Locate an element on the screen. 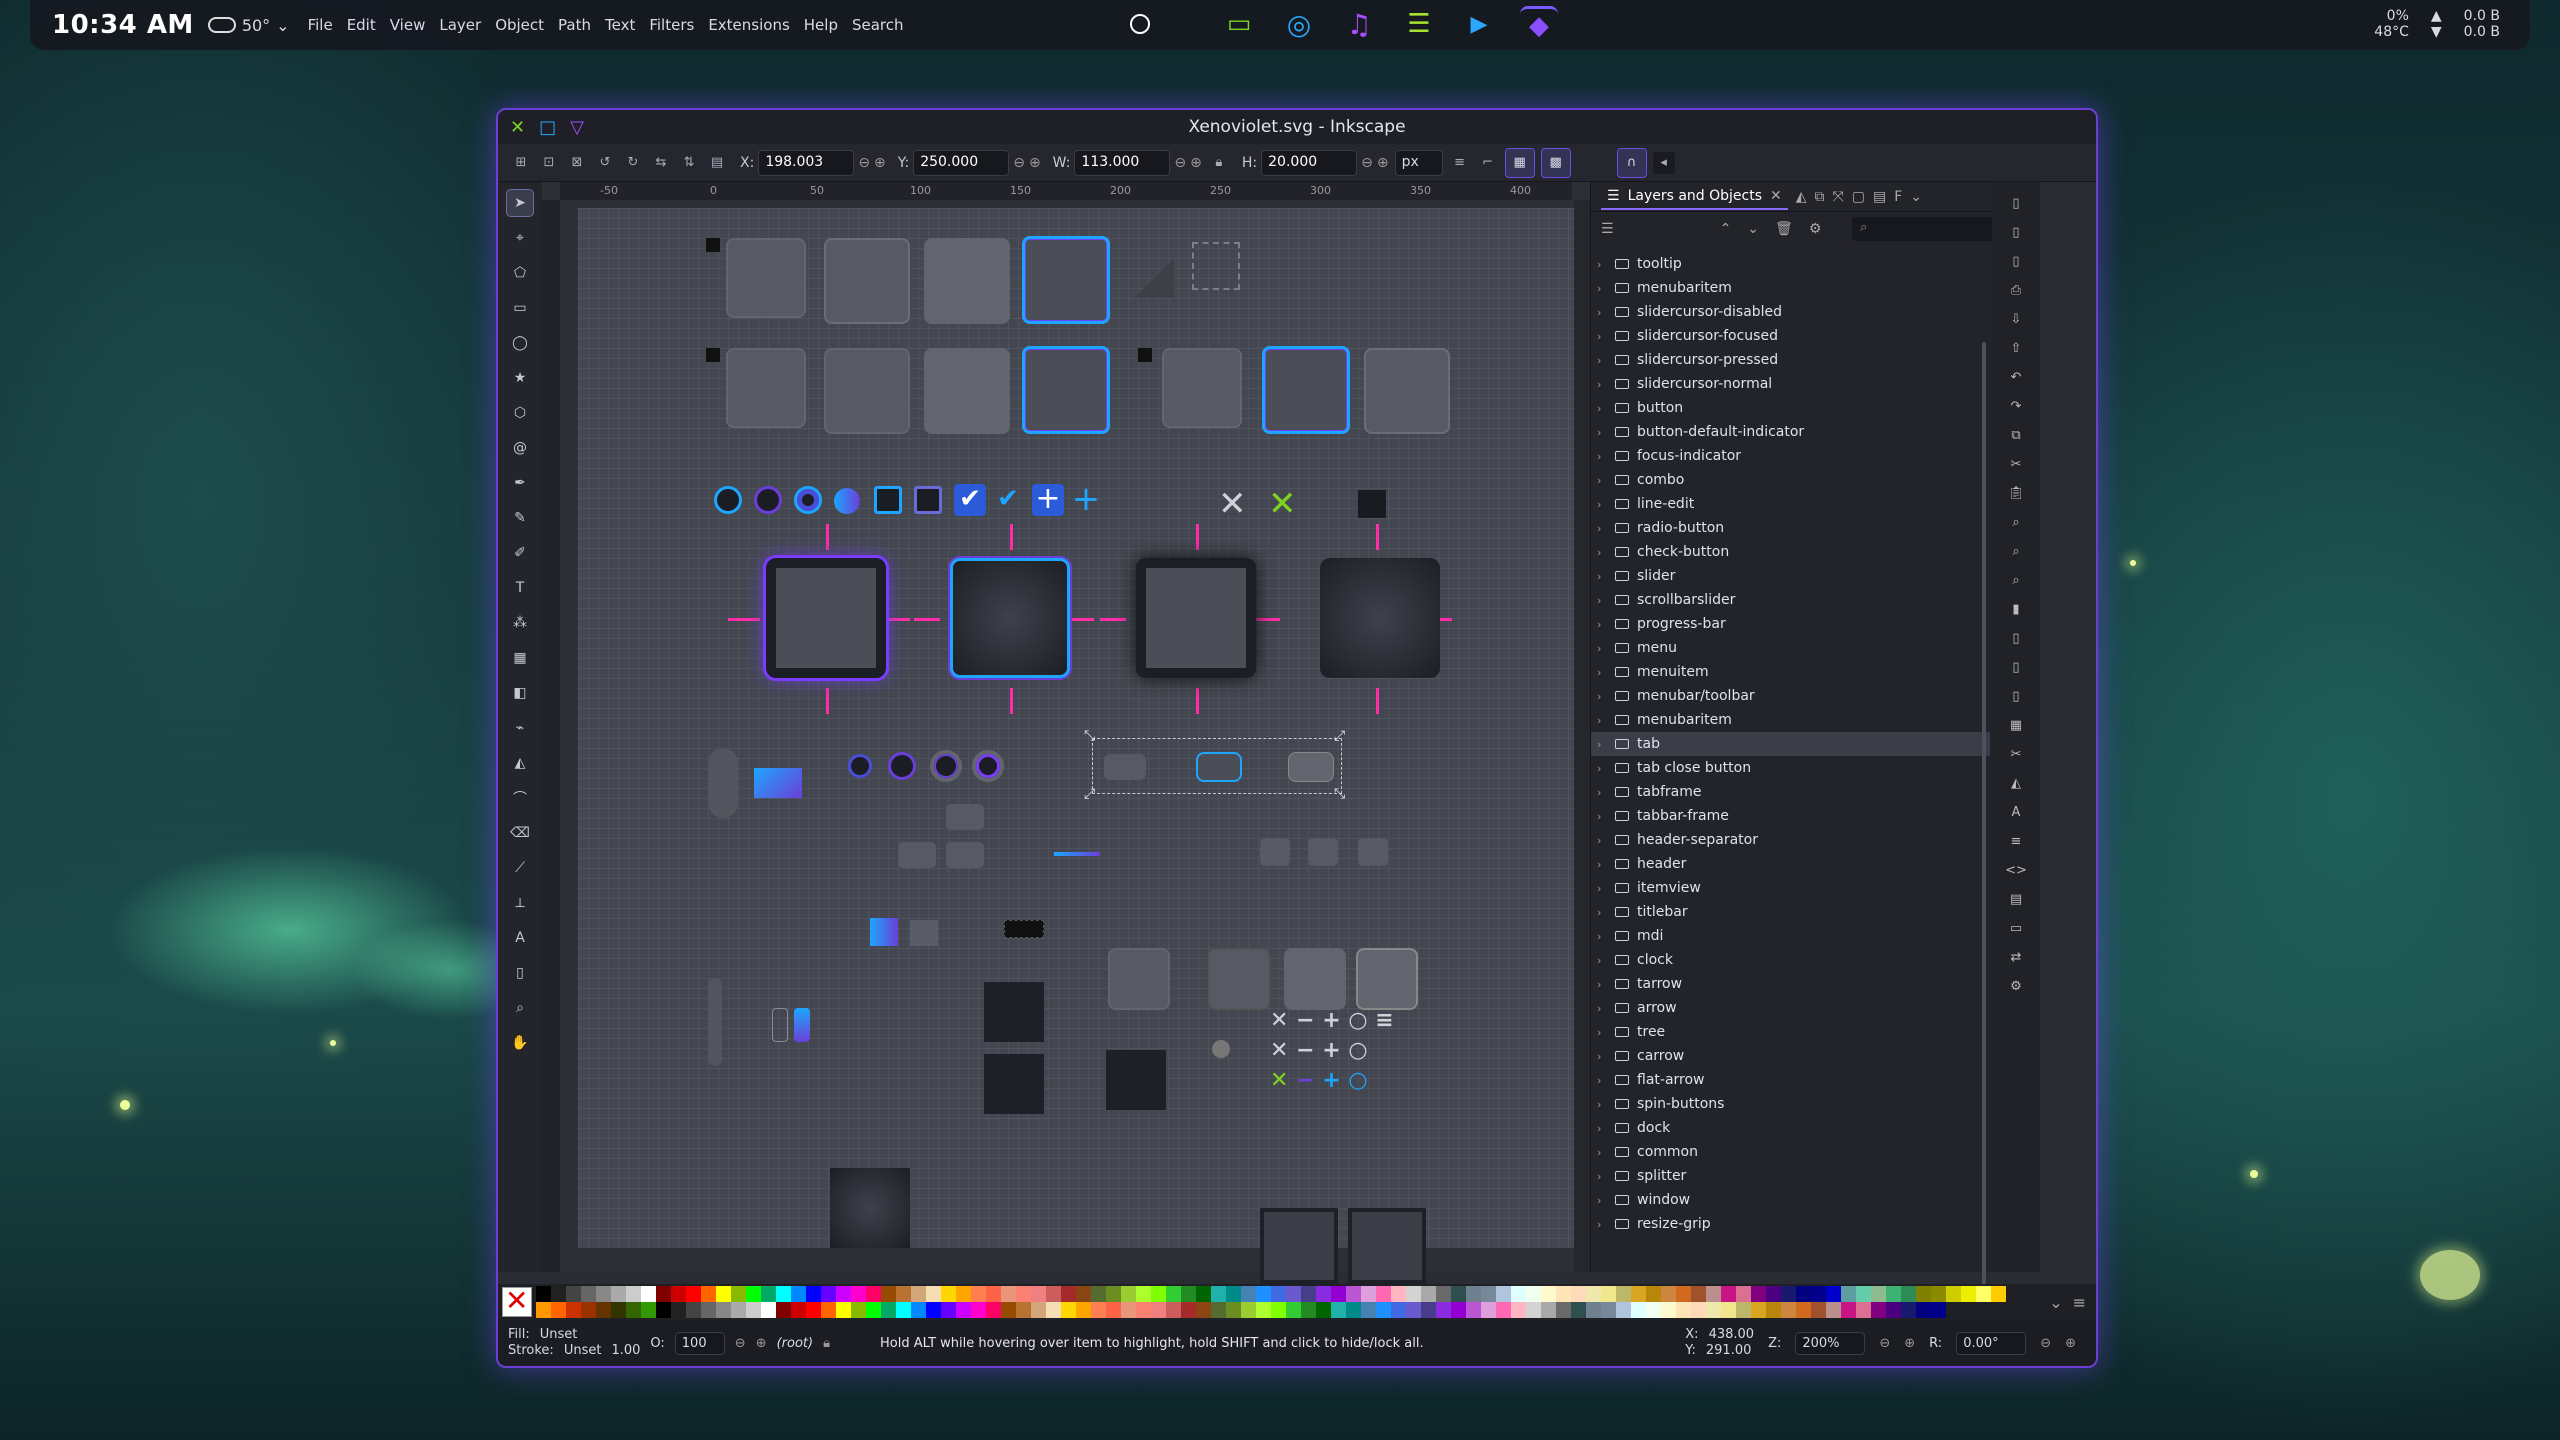 This screenshot has height=1440, width=2560. decrement-icon: ⊖ is located at coordinates (1019, 163).